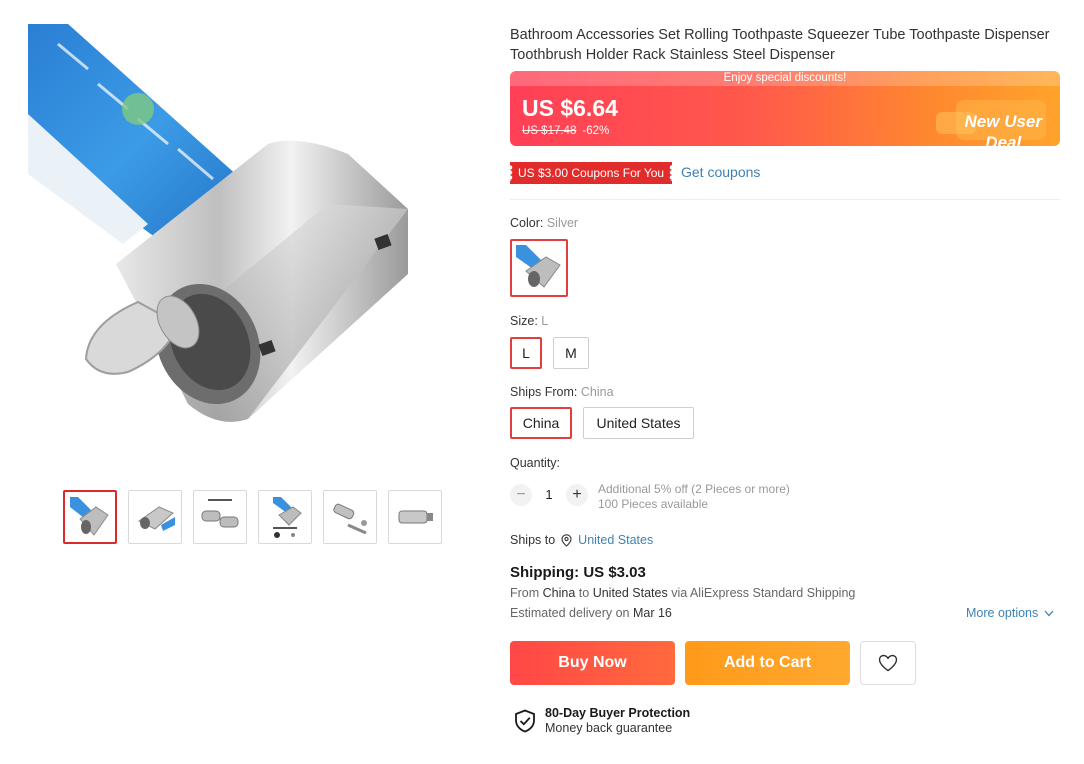 The image size is (1084, 764). Describe the element at coordinates (578, 572) in the screenshot. I see `shipping-cost: Shipping: US $3.03` at that location.